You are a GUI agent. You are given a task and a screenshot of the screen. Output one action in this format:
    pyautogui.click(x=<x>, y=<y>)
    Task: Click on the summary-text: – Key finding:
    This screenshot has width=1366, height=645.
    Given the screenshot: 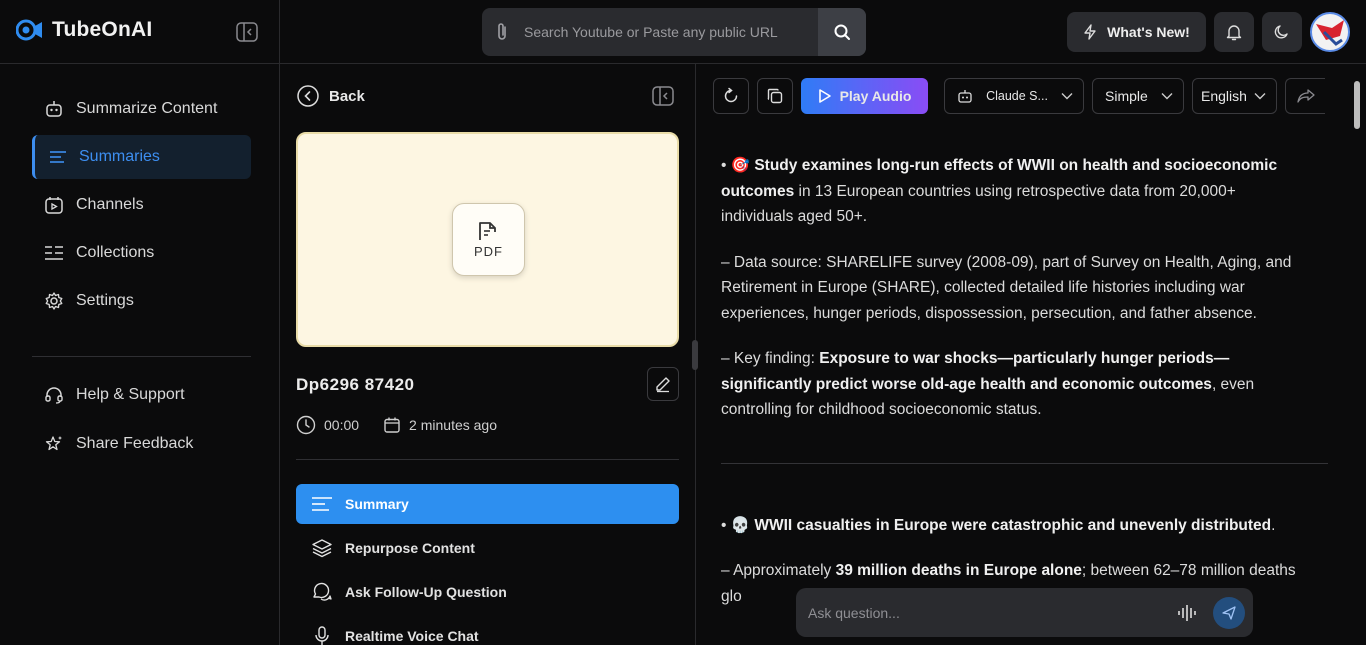 What is the action you would take?
    pyautogui.click(x=770, y=358)
    